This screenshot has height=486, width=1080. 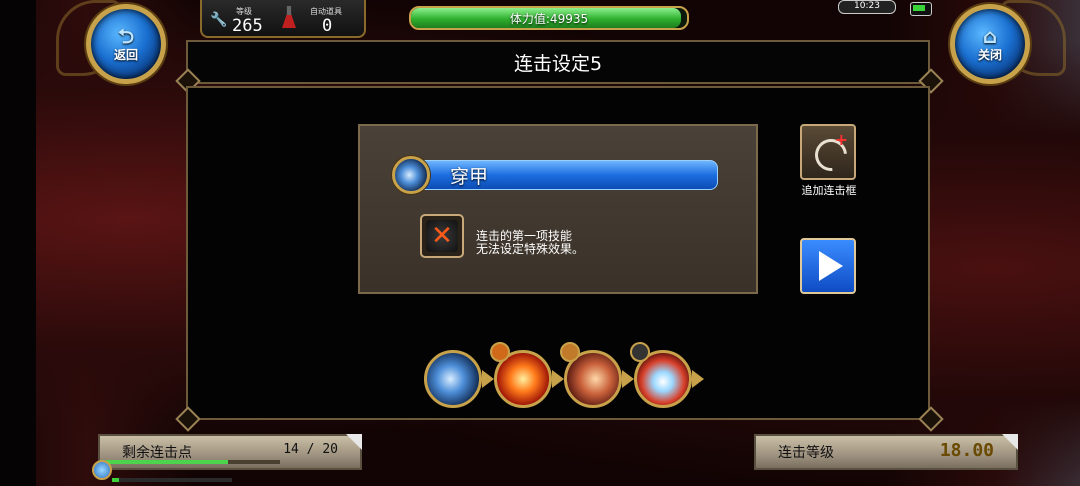 What do you see at coordinates (530, 249) in the screenshot?
I see `note-line-2: 无法设定特殊效果。` at bounding box center [530, 249].